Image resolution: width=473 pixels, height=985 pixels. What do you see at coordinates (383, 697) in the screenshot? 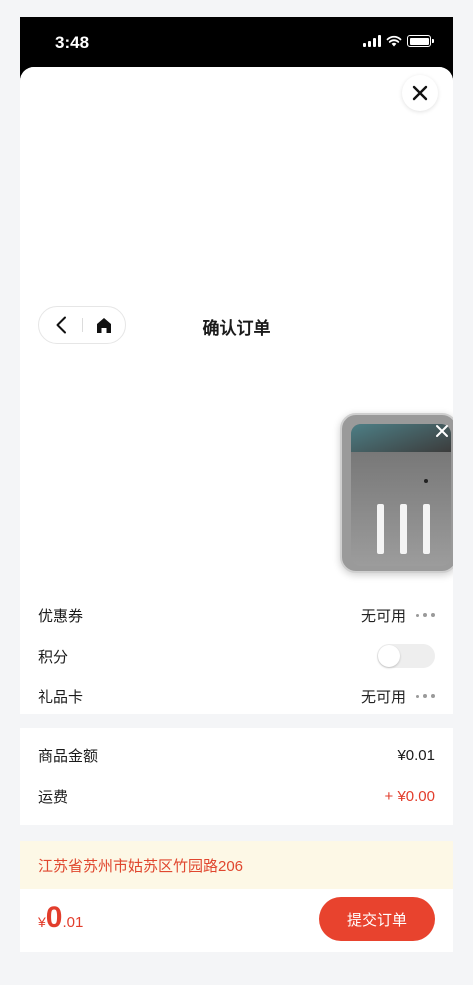
I see `giftcard-value: 无可用` at bounding box center [383, 697].